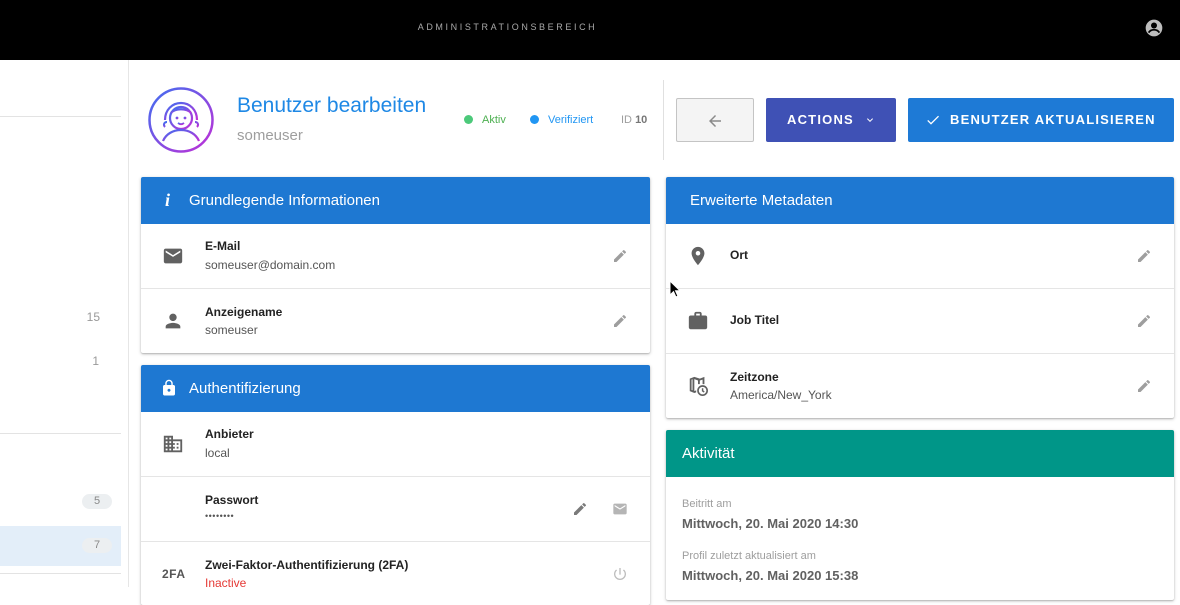 This screenshot has height=605, width=1180. Describe the element at coordinates (270, 265) in the screenshot. I see `email-value: someuser@domain.com` at that location.